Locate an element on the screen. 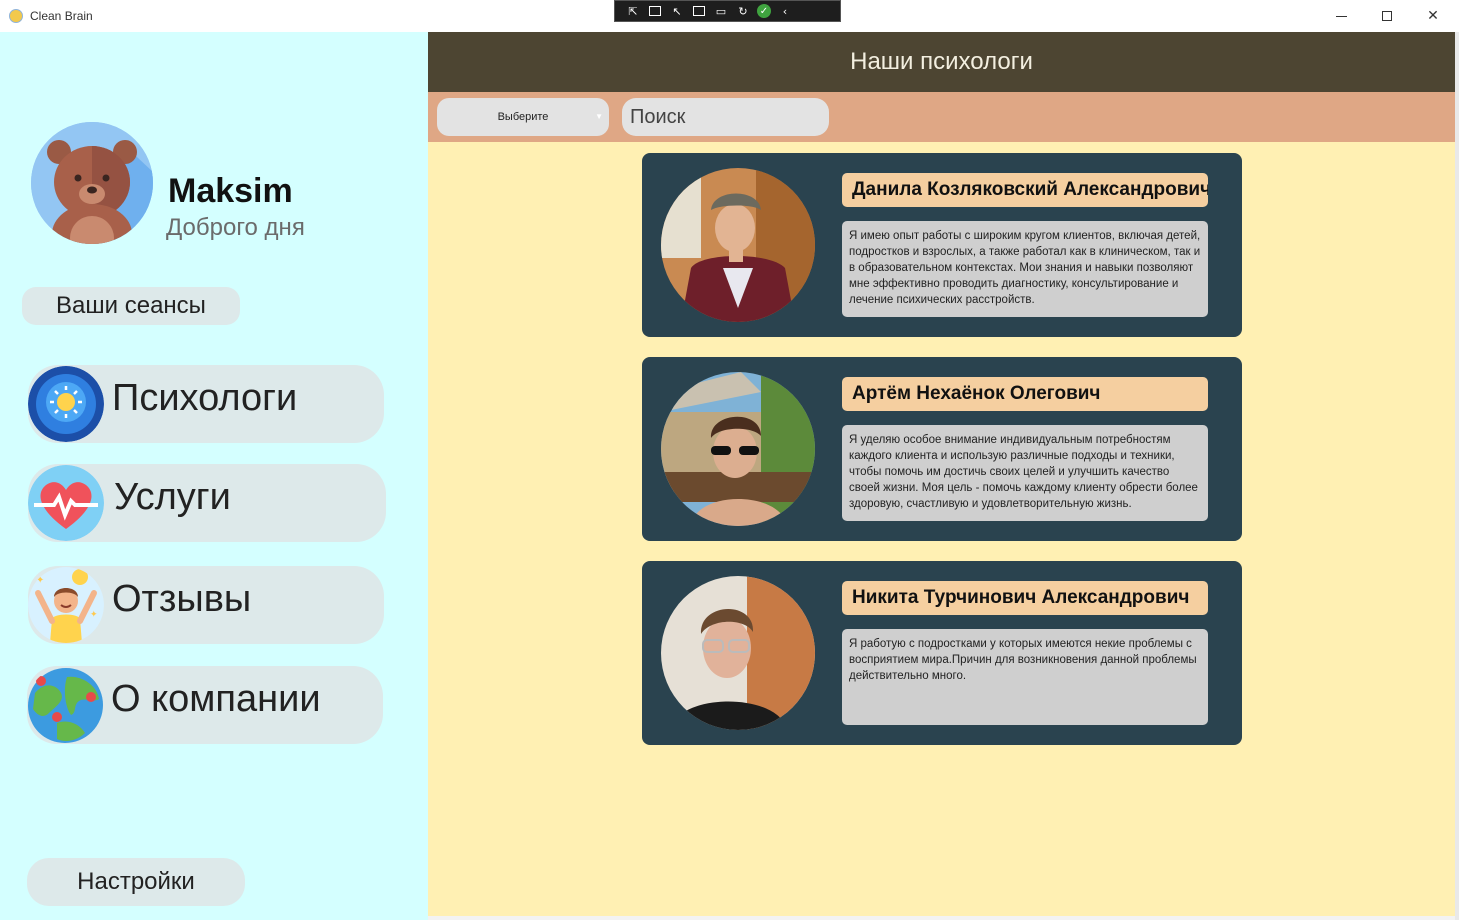 The width and height of the screenshot is (1459, 920). window-title: Clean Brain is located at coordinates (61, 16).